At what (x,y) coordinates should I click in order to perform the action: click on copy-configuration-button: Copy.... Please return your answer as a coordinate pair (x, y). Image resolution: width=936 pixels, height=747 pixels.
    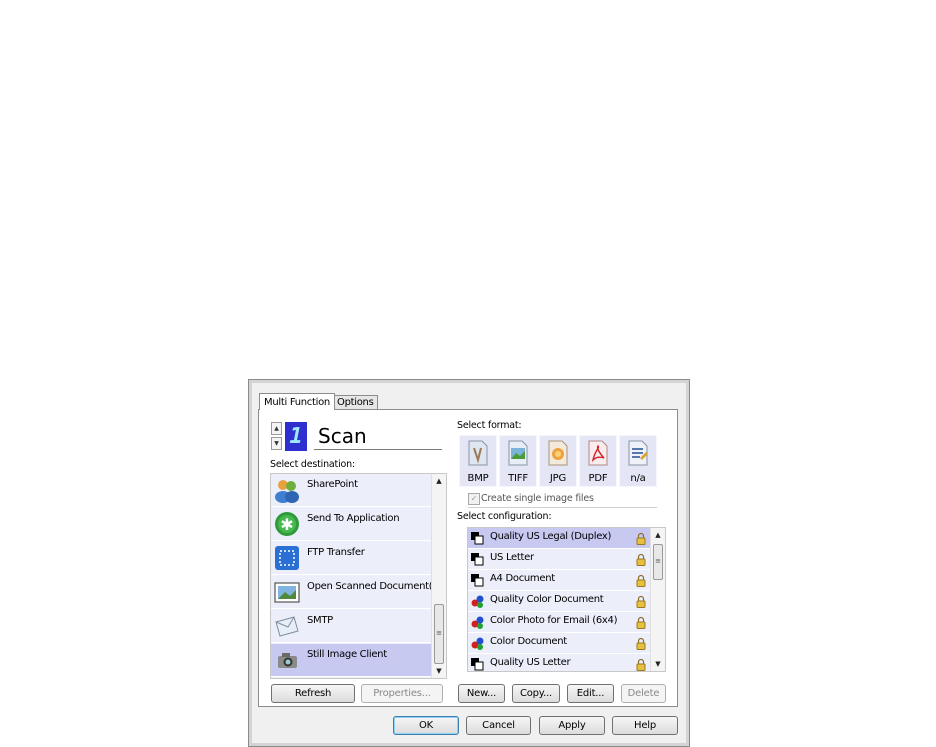
    Looking at the image, I should click on (536, 693).